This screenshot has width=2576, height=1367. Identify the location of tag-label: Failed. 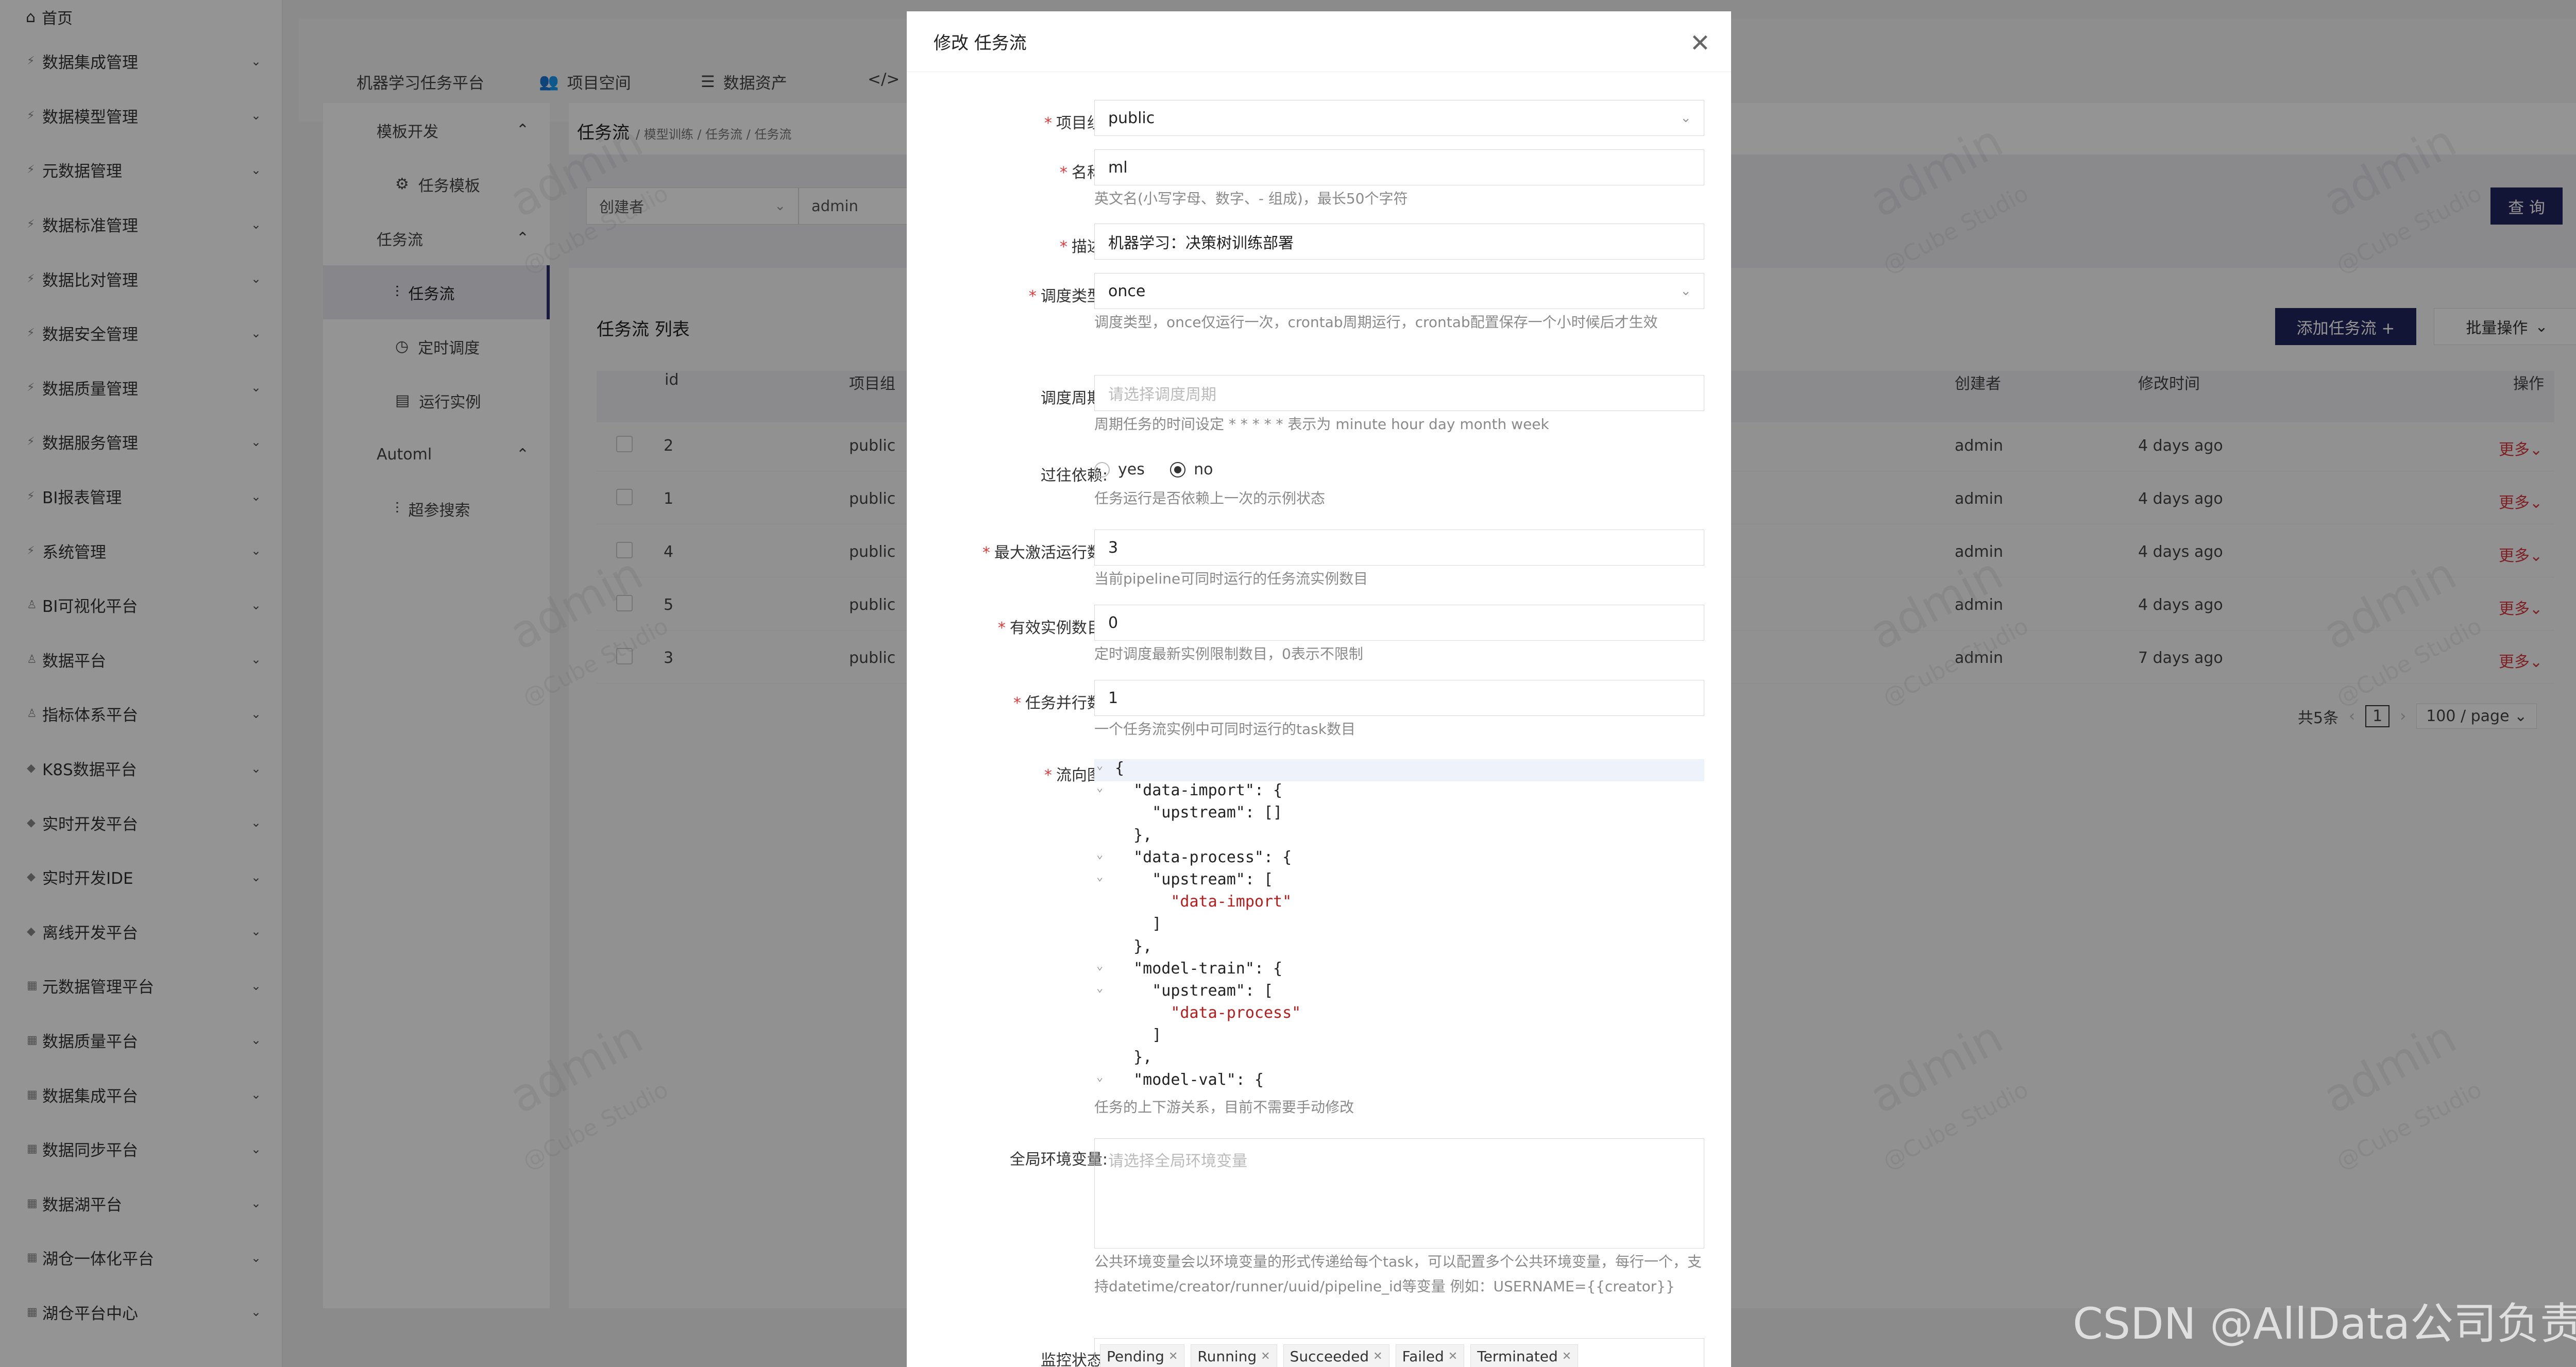
(1423, 1356).